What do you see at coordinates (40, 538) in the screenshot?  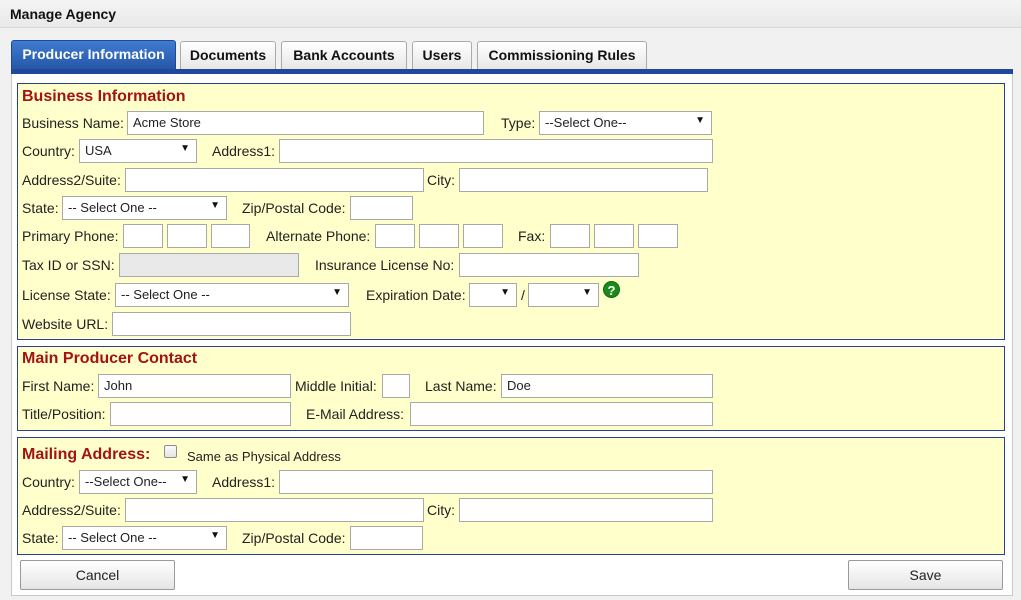 I see `mailing-state-label: State:` at bounding box center [40, 538].